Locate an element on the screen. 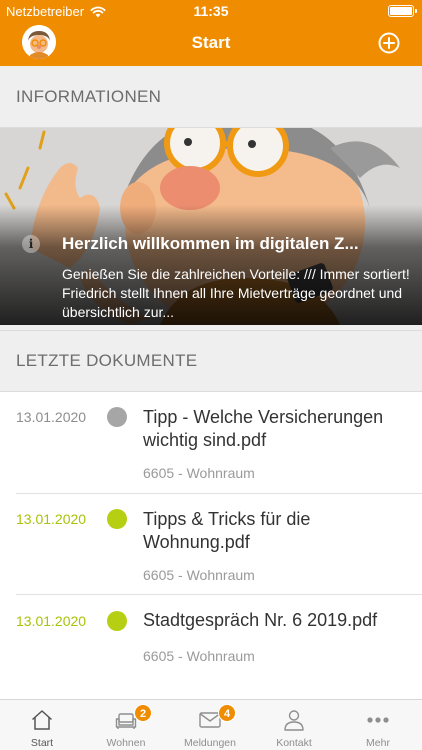 The width and height of the screenshot is (422, 750). status-bar: Netzbetreiber 11:35 is located at coordinates (211, 11).